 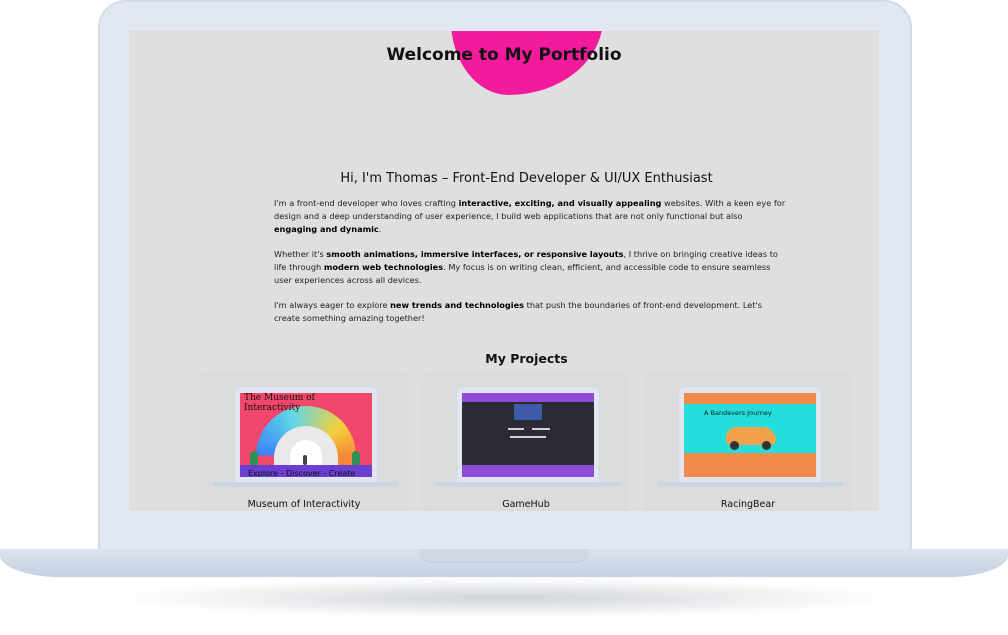 What do you see at coordinates (750, 465) in the screenshot?
I see `racingbear-footer-bar` at bounding box center [750, 465].